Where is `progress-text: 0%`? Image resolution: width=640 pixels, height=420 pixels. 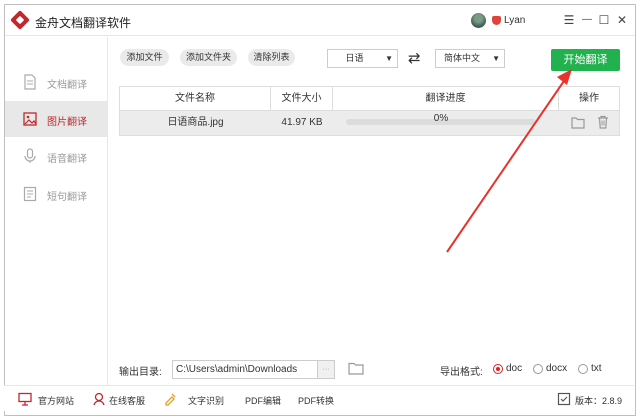
progress-text: 0% is located at coordinates (441, 118).